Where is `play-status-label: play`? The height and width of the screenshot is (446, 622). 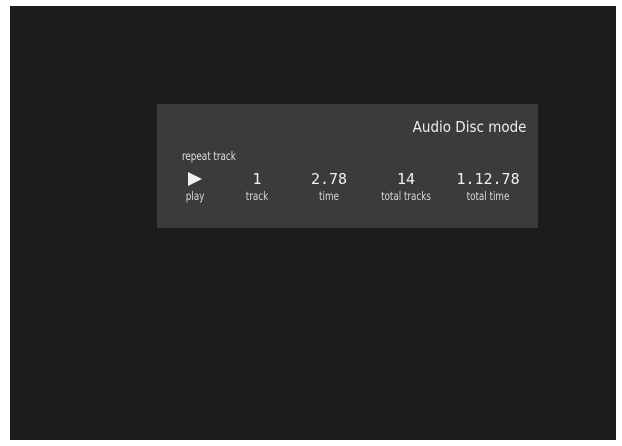
play-status-label: play is located at coordinates (195, 196).